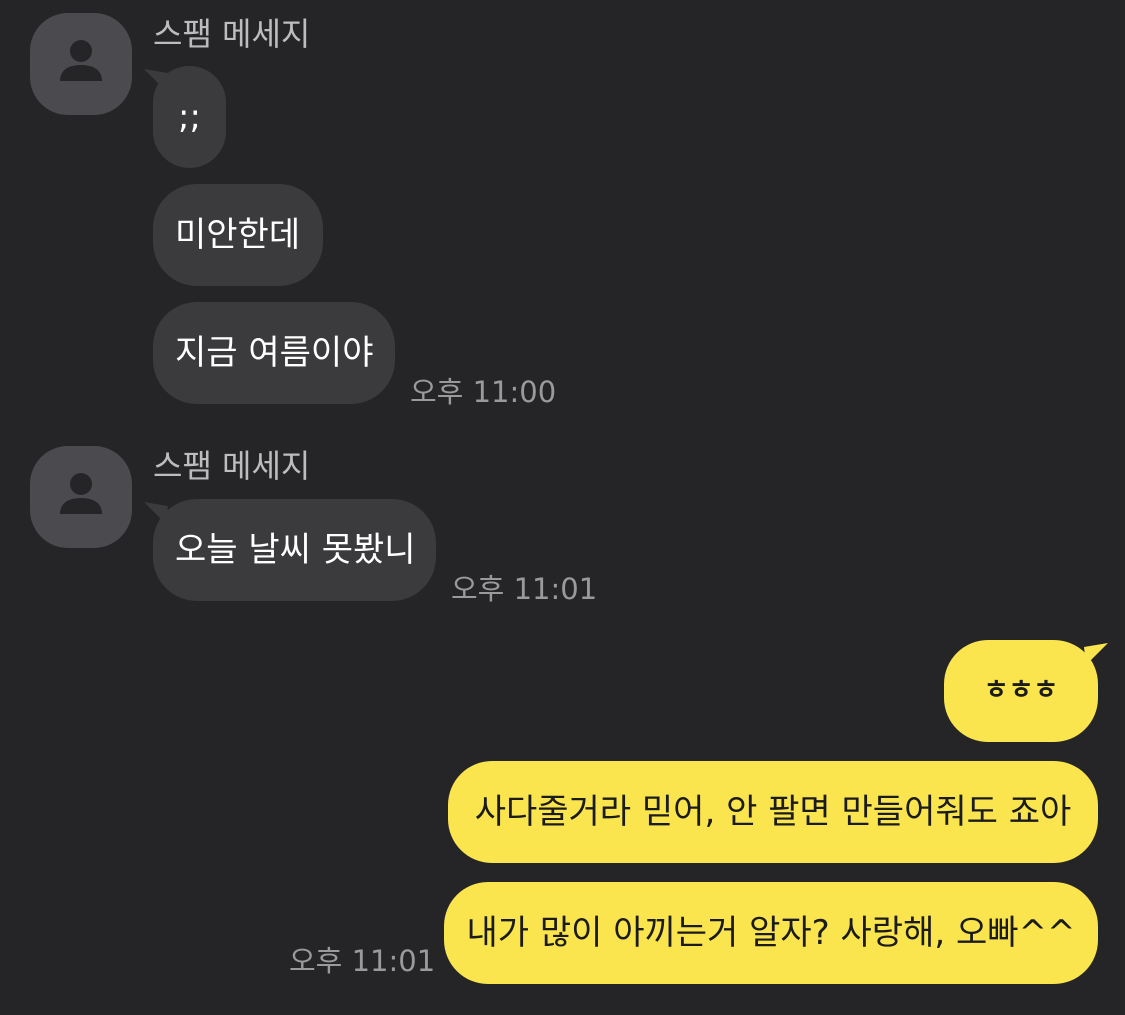 The image size is (1125, 1015). Describe the element at coordinates (274, 353) in the screenshot. I see `message-bubble: 지금 여름이야` at that location.